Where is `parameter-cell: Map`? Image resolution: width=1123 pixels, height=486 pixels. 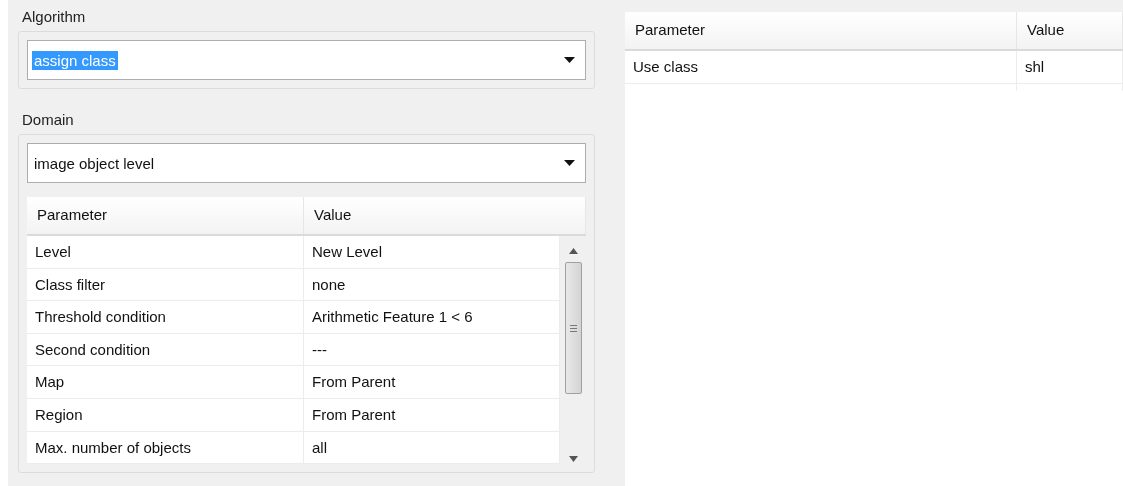
parameter-cell: Map is located at coordinates (165, 382).